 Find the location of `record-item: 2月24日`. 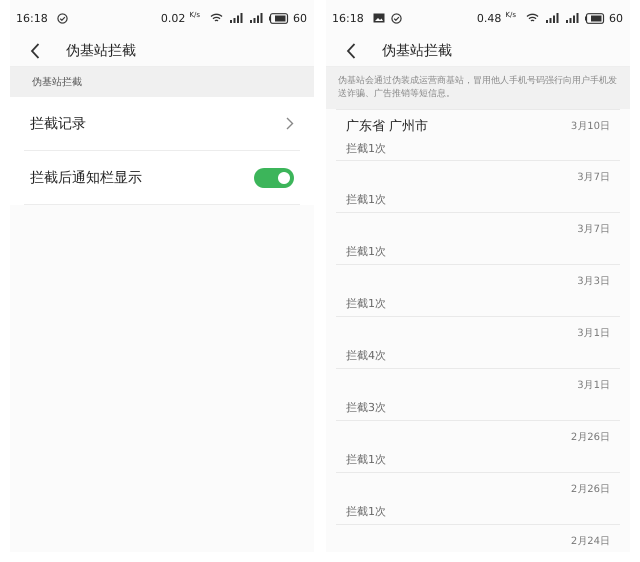

record-item: 2月24日 is located at coordinates (478, 538).